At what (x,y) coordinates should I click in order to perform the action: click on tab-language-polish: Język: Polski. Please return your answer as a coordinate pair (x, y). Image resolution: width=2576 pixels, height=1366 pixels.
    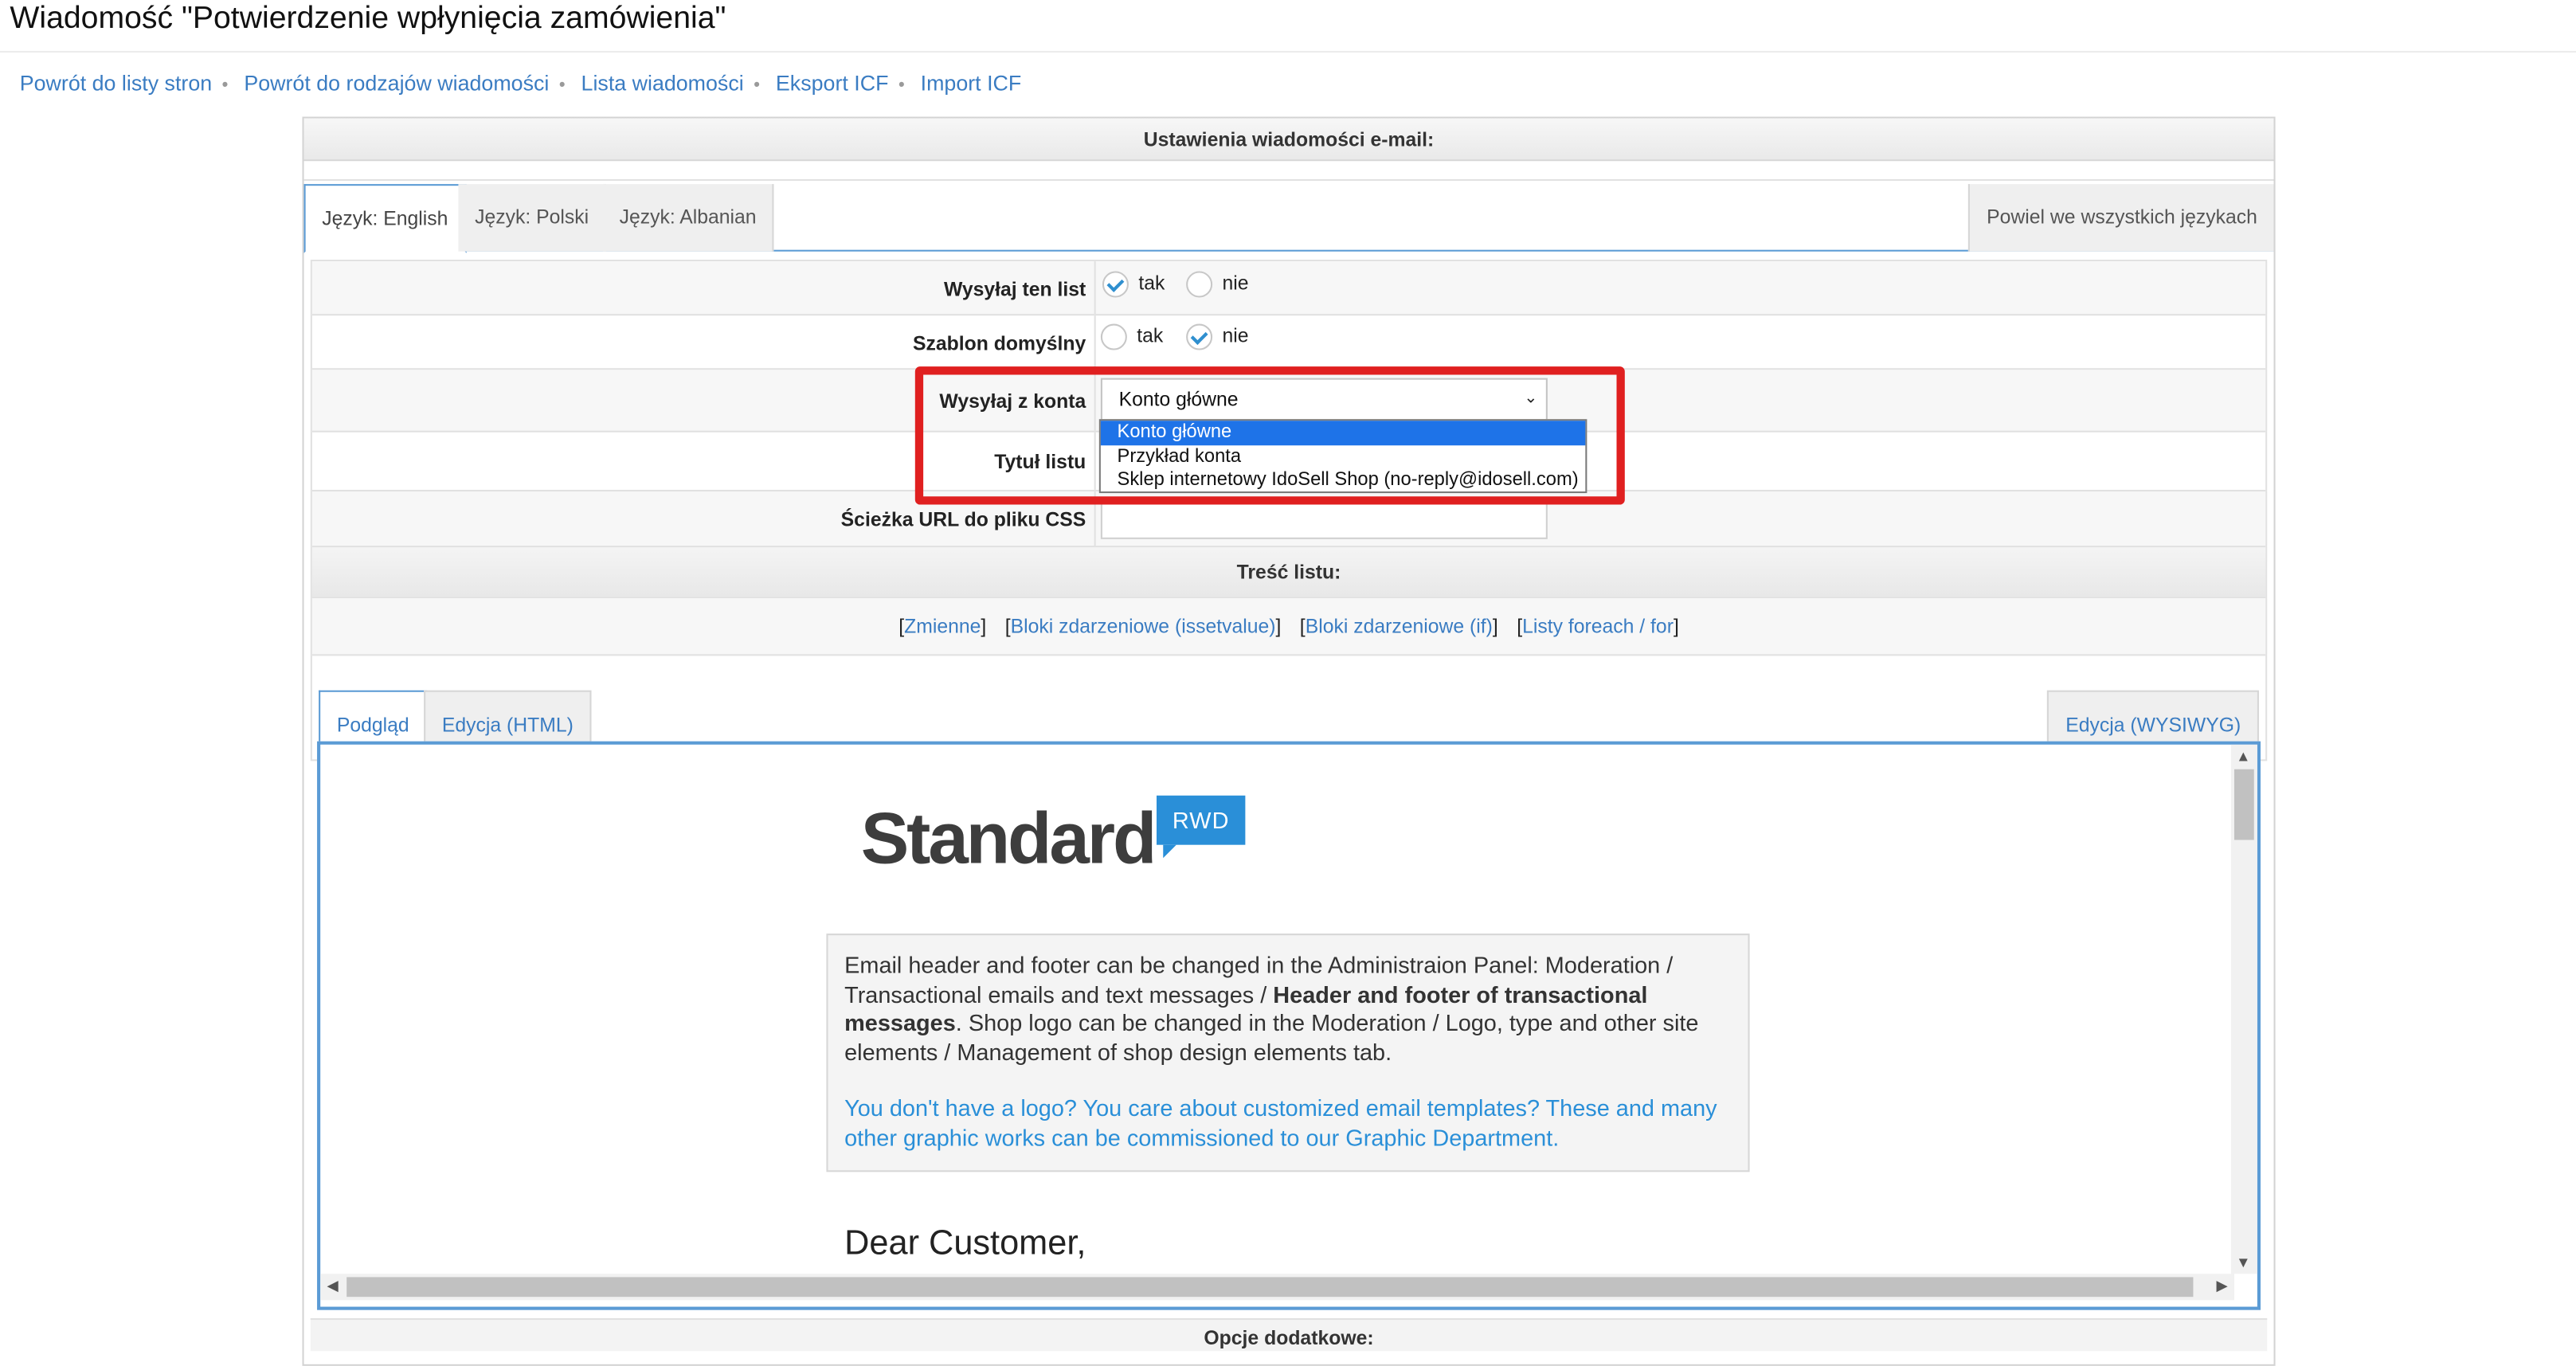
    Looking at the image, I should click on (532, 218).